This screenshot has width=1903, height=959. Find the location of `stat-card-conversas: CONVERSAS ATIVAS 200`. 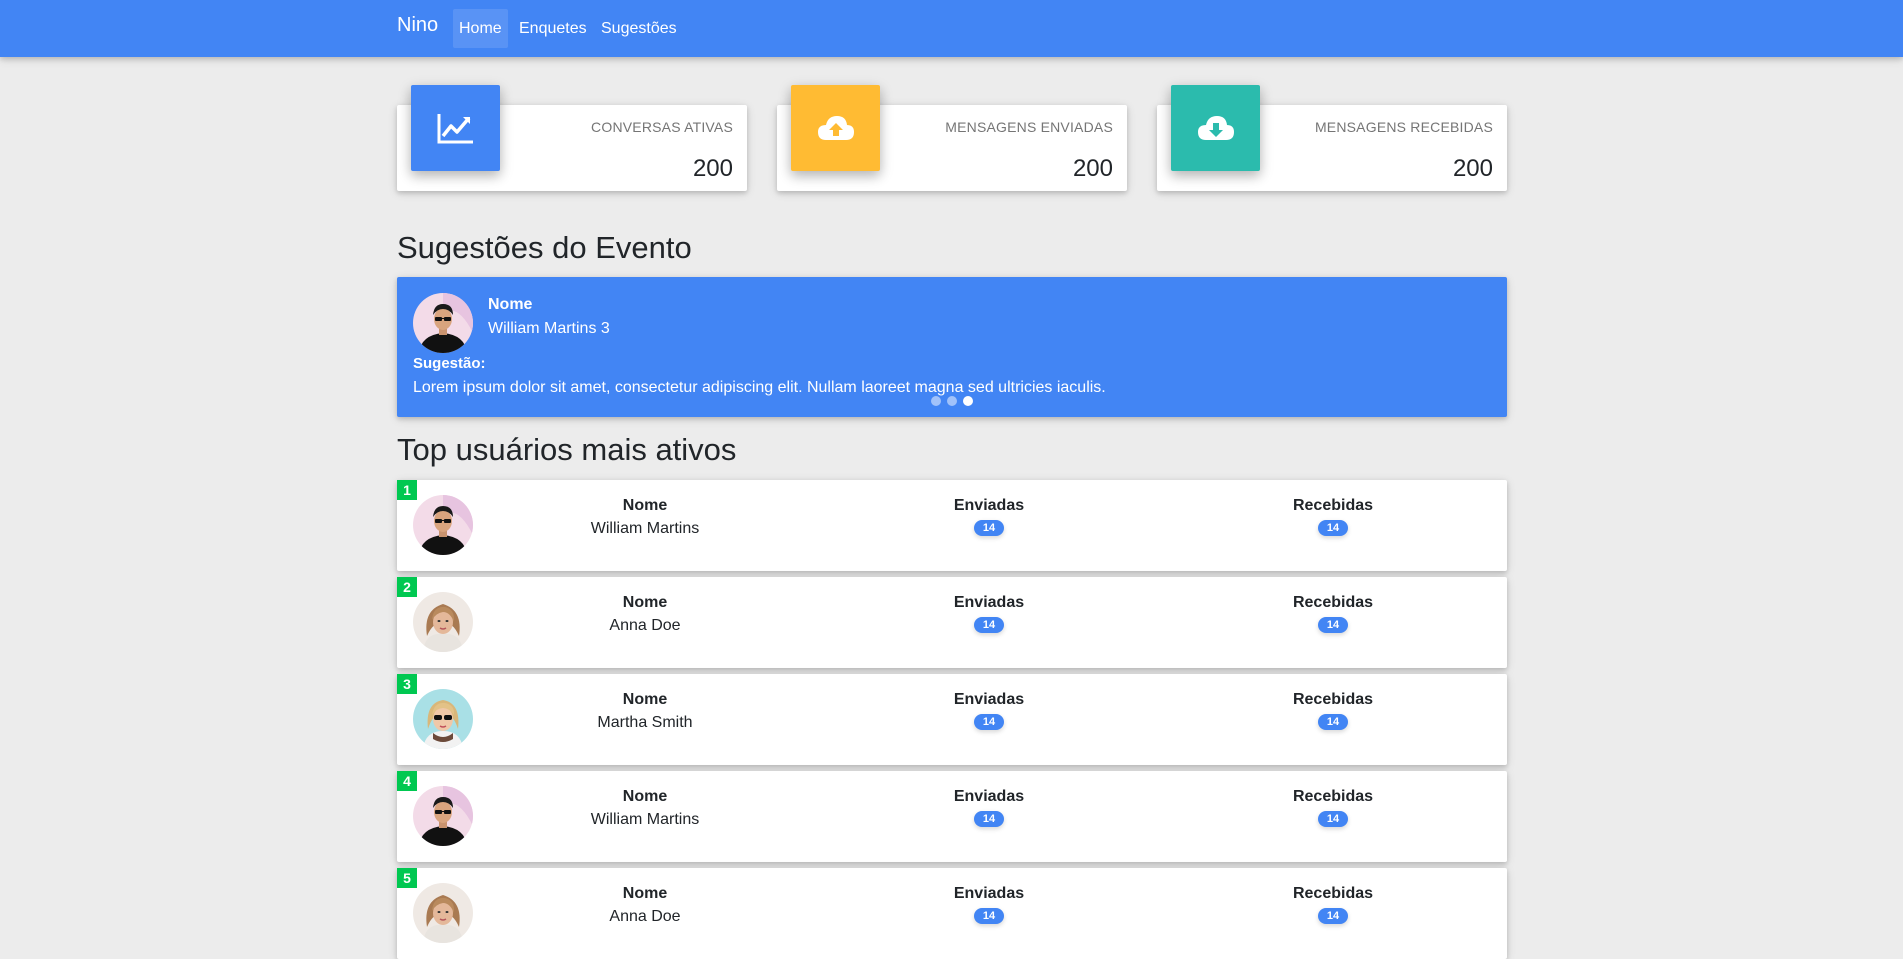

stat-card-conversas: CONVERSAS ATIVAS 200 is located at coordinates (572, 138).